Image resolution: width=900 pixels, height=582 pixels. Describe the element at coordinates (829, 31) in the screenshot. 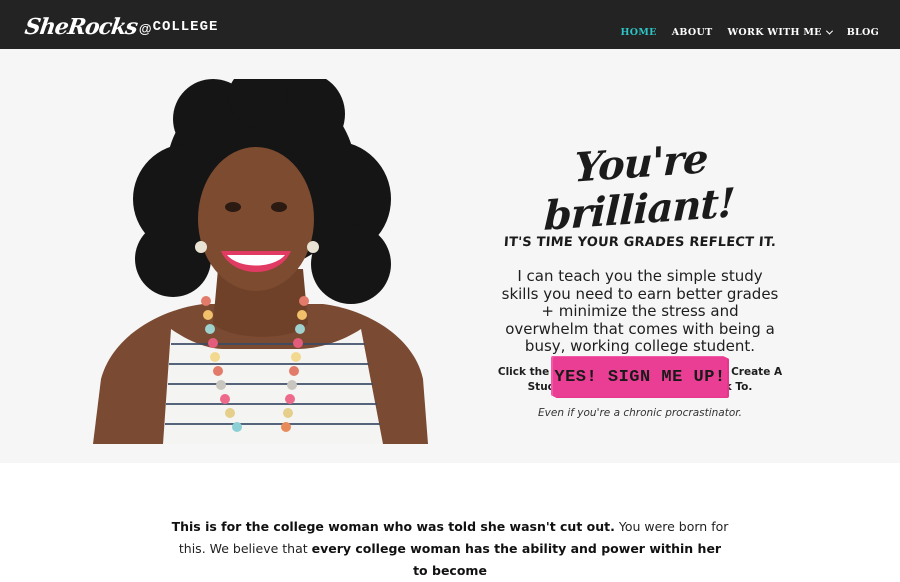

I see `chevron-down-icon` at that location.